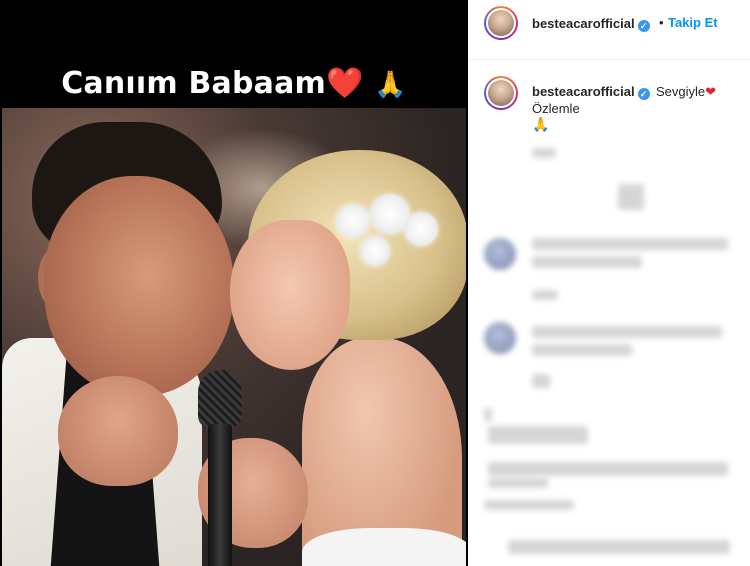  I want to click on blurred-input, so click(619, 547).